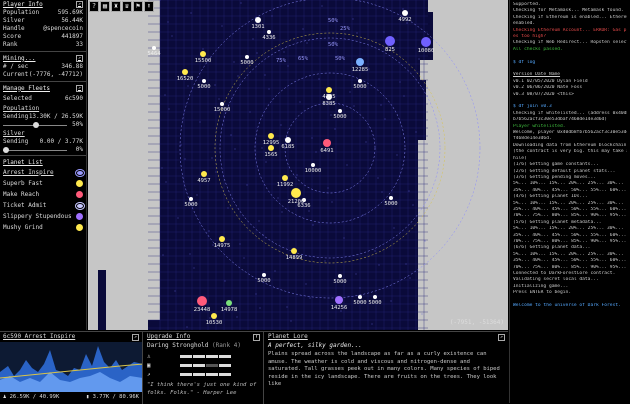 This screenshot has width=630, height=404. I want to click on explored-space, so click(102, 300).